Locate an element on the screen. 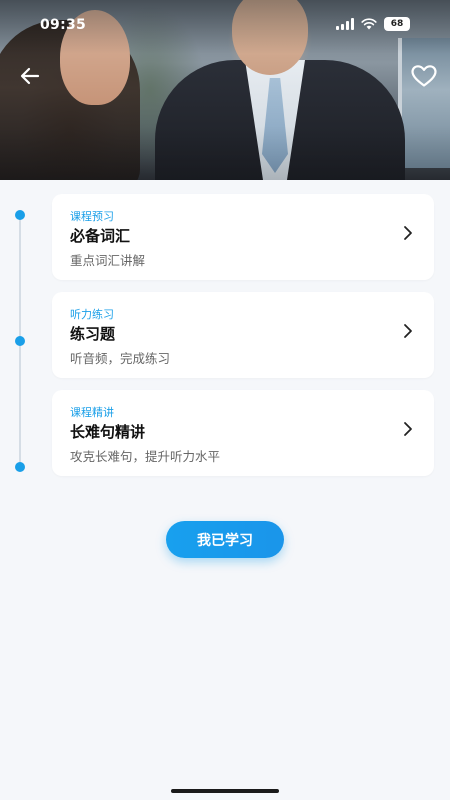 The height and width of the screenshot is (800, 450). status-bar: 09:35 68 is located at coordinates (225, 26).